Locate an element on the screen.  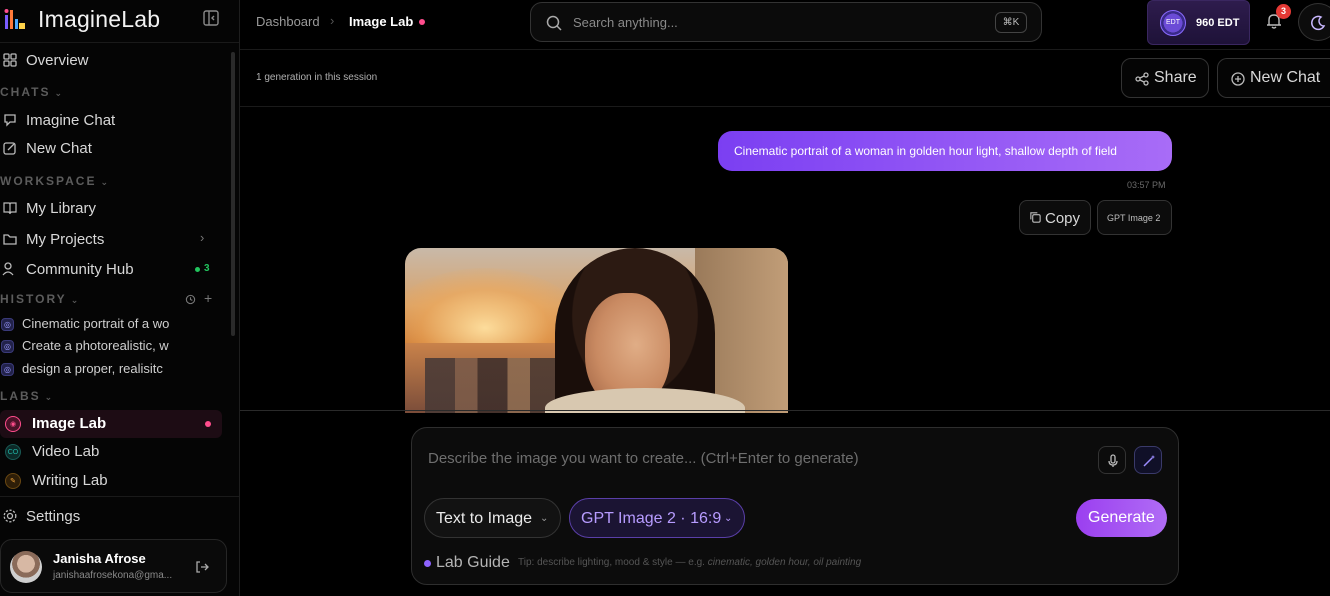
section-labs: LABS ⌄ is located at coordinates (26, 396).